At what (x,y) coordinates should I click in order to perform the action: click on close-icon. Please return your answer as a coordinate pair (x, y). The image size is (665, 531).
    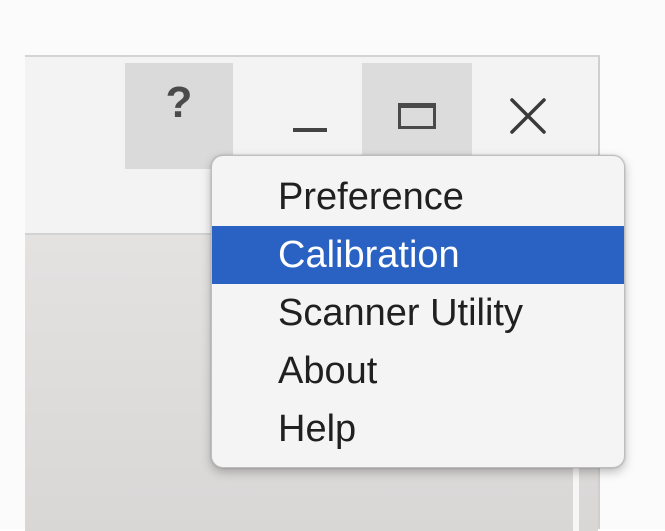
    Looking at the image, I should click on (528, 116).